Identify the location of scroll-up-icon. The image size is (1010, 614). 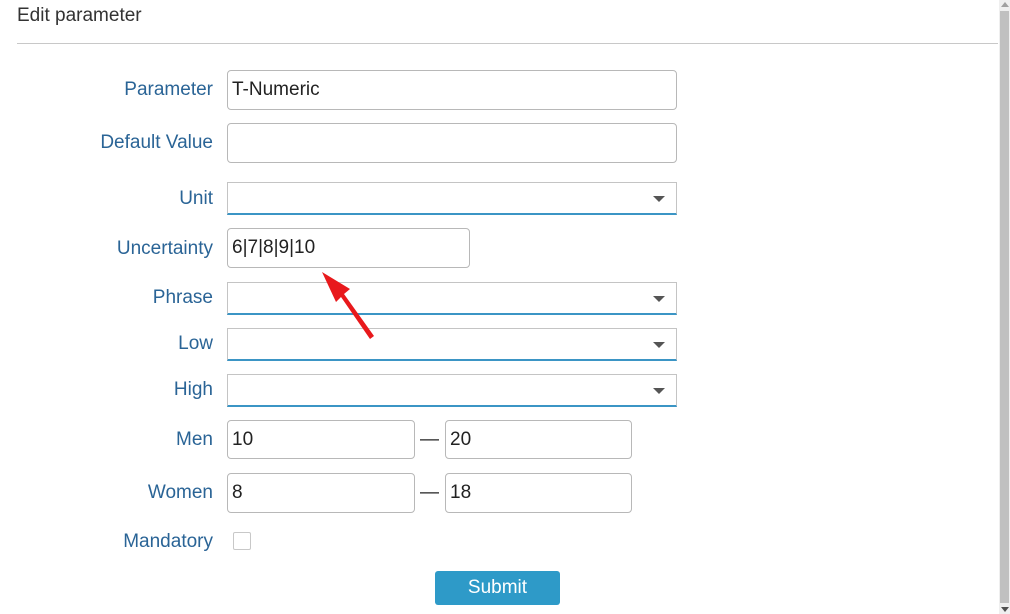
(1005, 4).